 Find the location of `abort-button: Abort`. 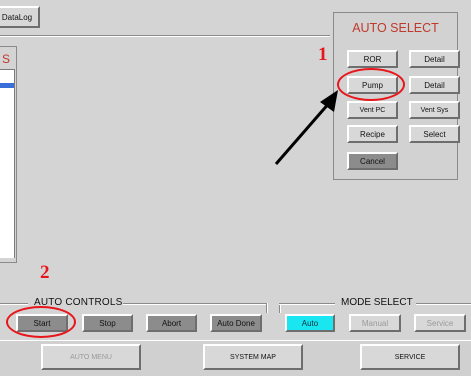

abort-button: Abort is located at coordinates (171, 323).